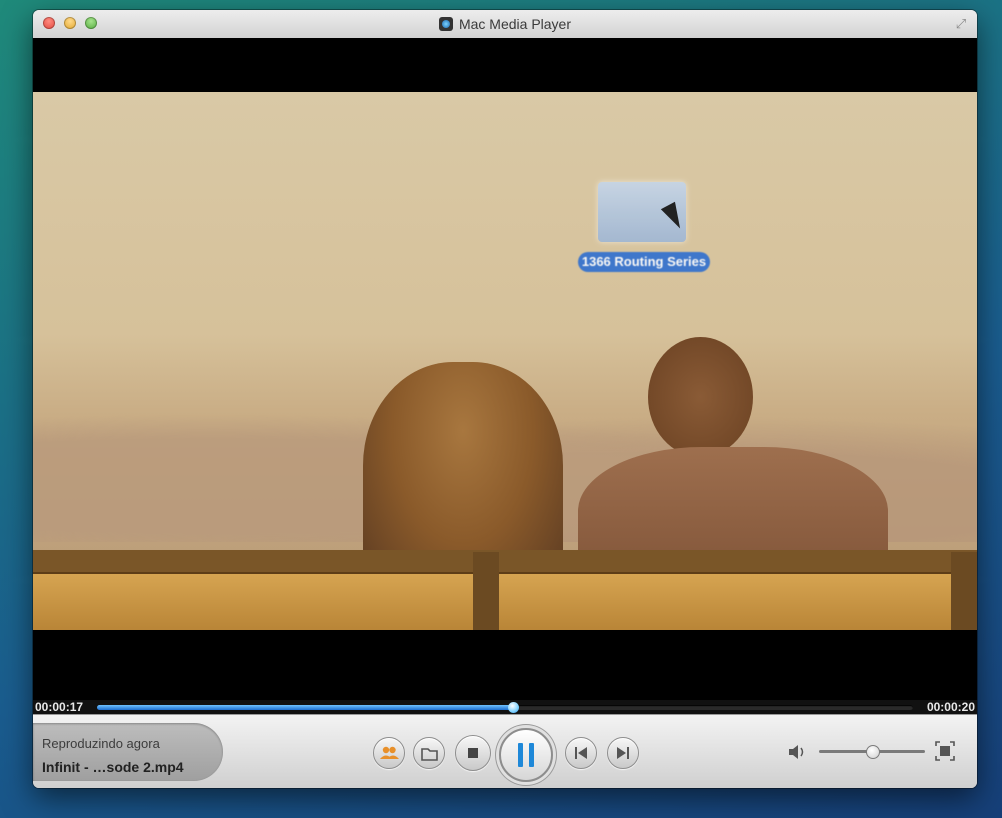 This screenshot has height=818, width=1002. Describe the element at coordinates (305, 707) in the screenshot. I see `seek-bar-fill` at that location.